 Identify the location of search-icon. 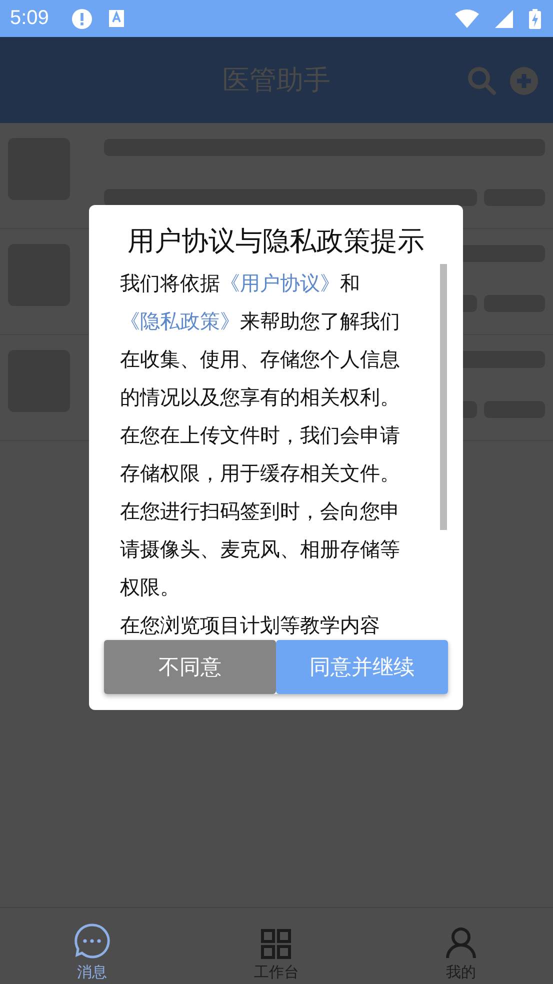
(482, 81).